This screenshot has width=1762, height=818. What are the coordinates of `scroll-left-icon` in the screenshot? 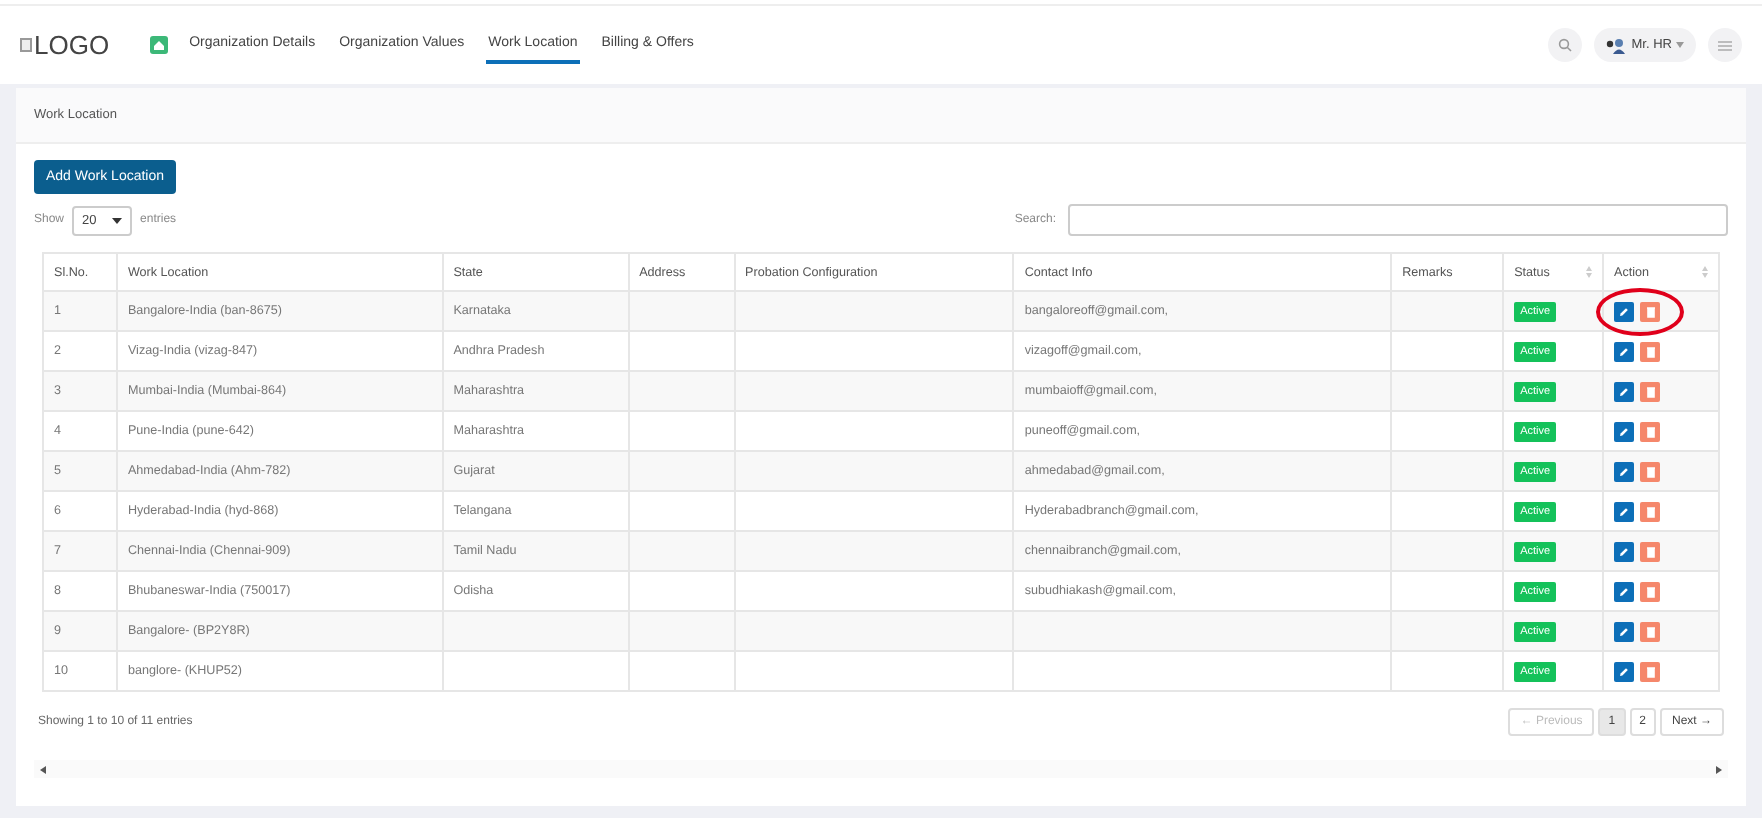 It's located at (43, 769).